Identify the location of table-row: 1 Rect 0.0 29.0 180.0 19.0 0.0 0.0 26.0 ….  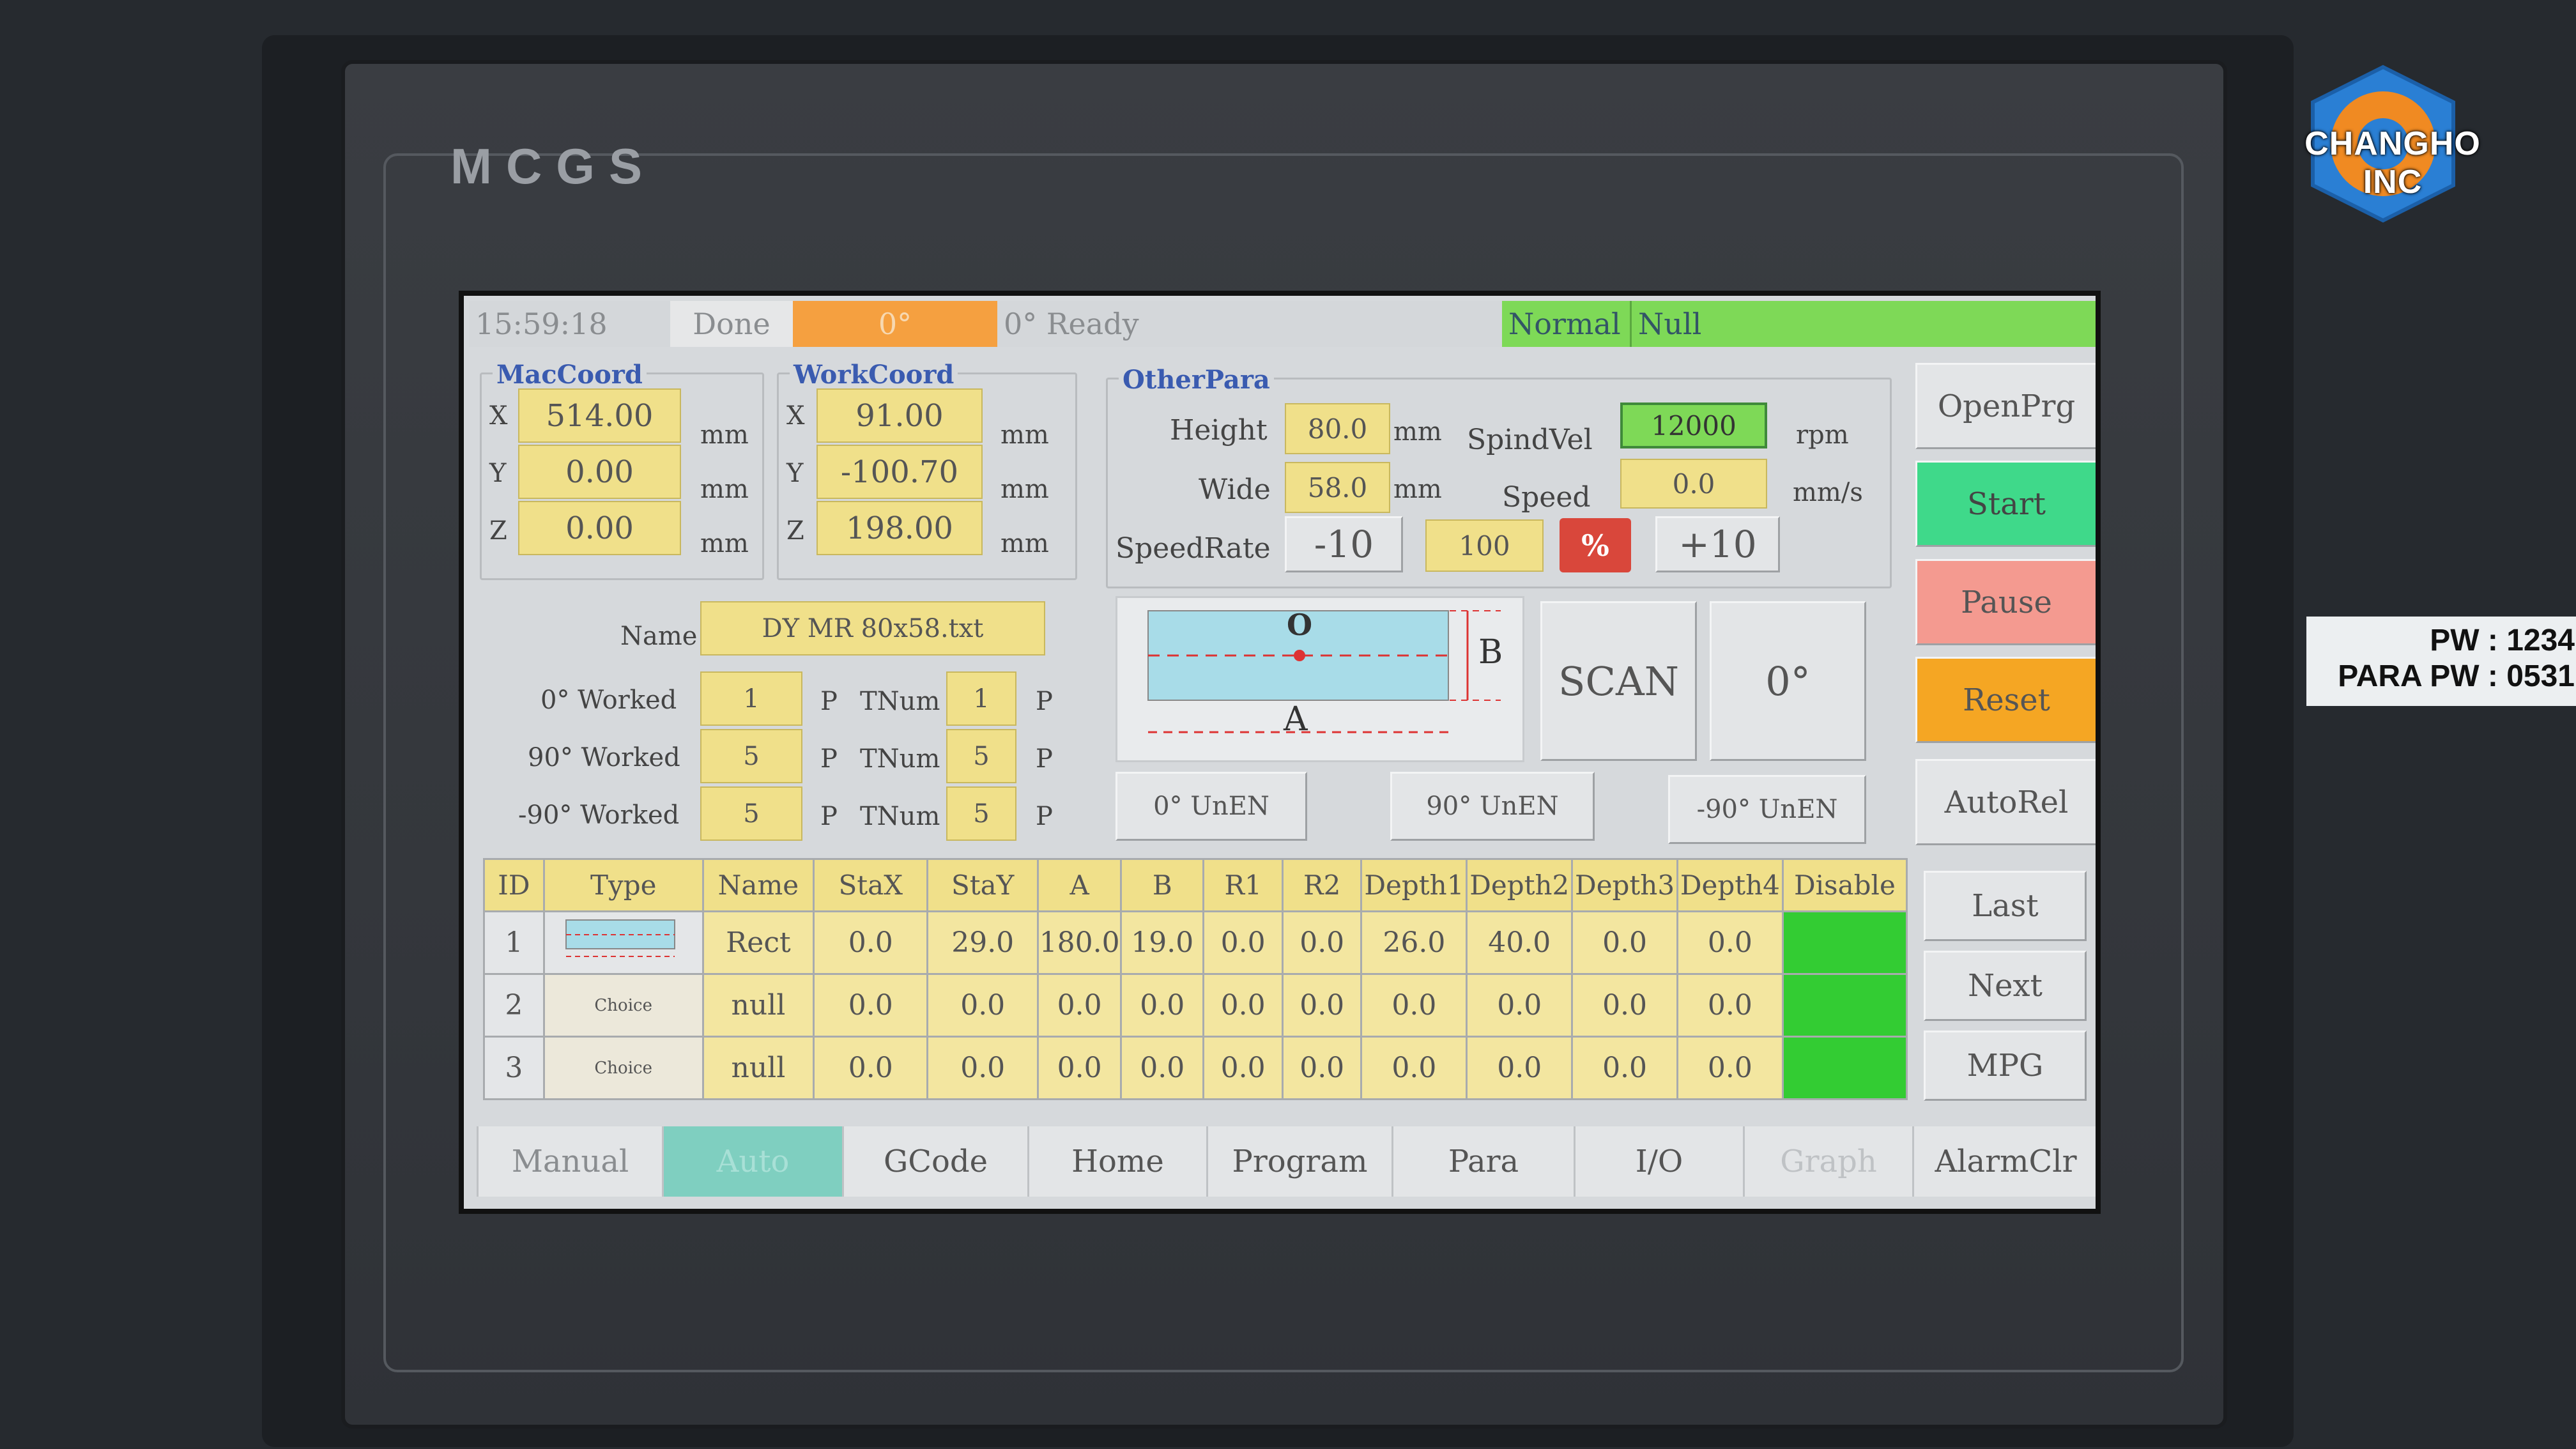
(1195, 942).